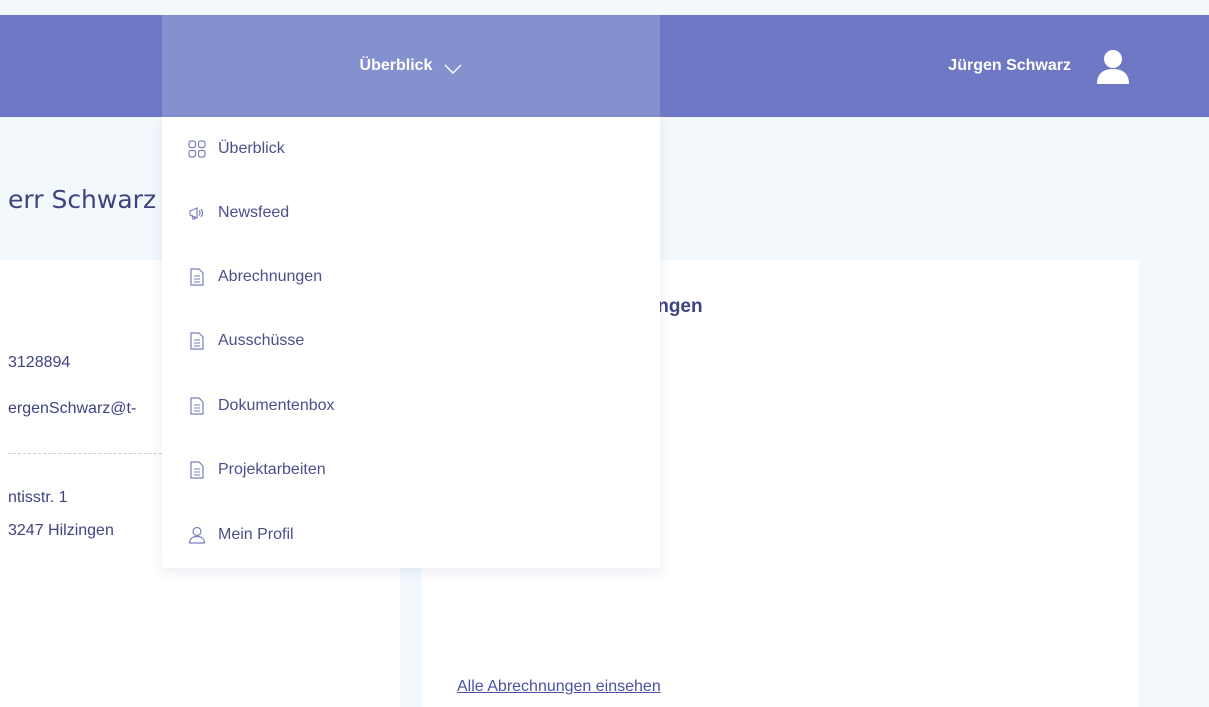 The height and width of the screenshot is (707, 1209). Describe the element at coordinates (411, 406) in the screenshot. I see `menu-item-document-box: Dokumentenbox` at that location.